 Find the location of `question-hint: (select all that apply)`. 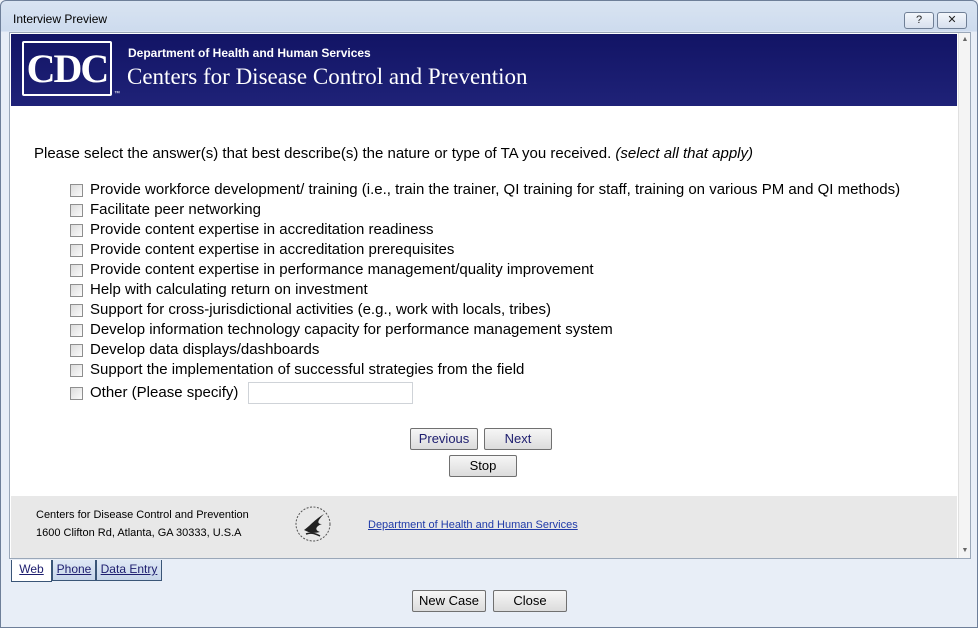

question-hint: (select all that apply) is located at coordinates (684, 153).